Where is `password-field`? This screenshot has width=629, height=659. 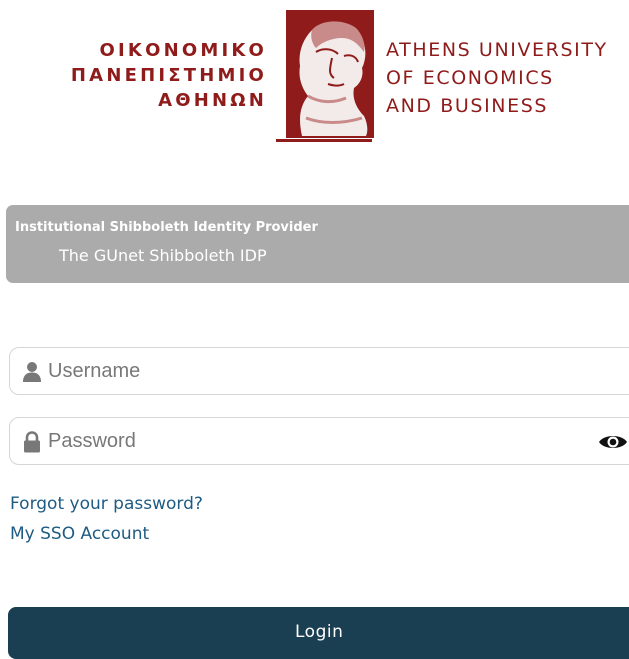 password-field is located at coordinates (319, 441).